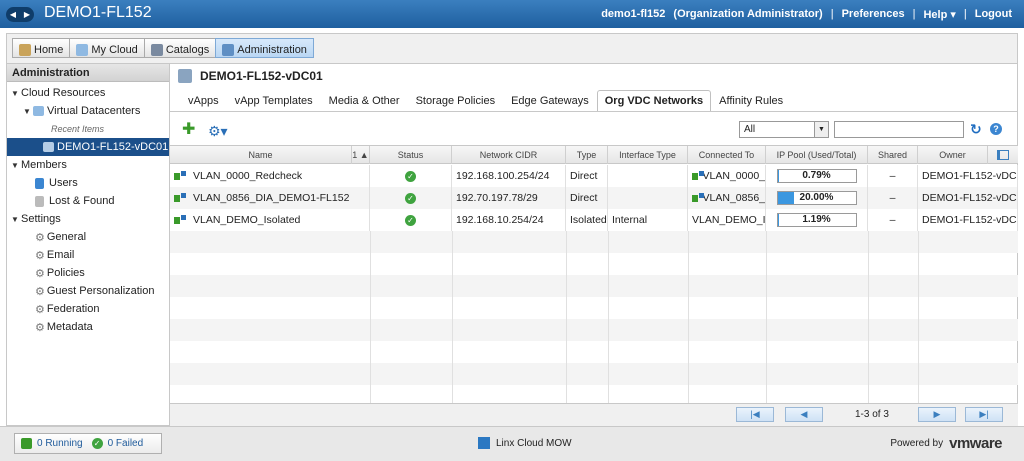  I want to click on cell-connected: VLAN_0856_, so click(727, 198).